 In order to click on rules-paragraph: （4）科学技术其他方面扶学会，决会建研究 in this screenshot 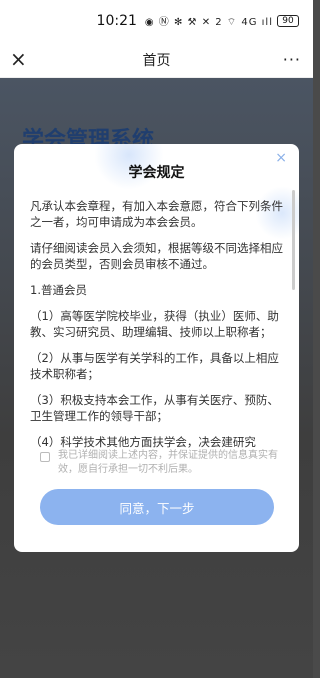, I will do `click(143, 442)`.